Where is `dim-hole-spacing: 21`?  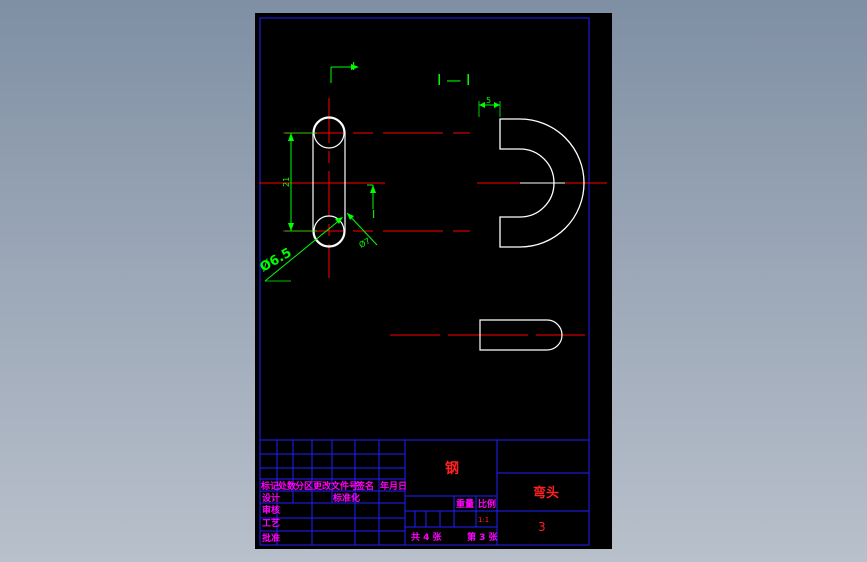
dim-hole-spacing: 21 is located at coordinates (286, 182).